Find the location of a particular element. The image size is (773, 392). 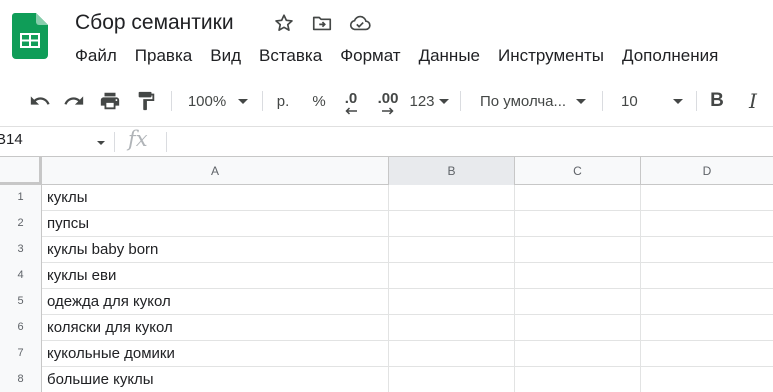

table-row: 8 большие куклы is located at coordinates (386, 379).